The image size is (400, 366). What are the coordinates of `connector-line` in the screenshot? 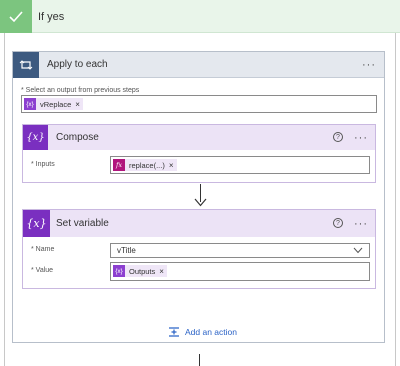 It's located at (199, 360).